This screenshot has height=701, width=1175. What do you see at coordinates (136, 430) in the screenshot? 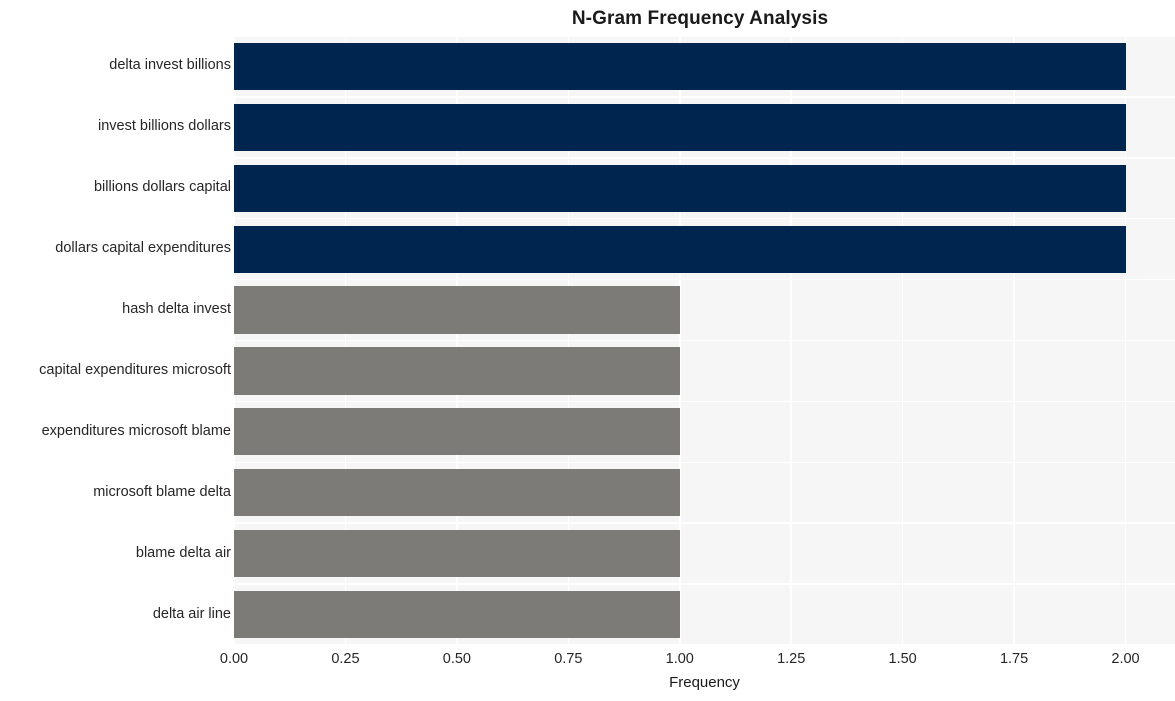
I see `y-tick-label: expenditures microsoft blame` at bounding box center [136, 430].